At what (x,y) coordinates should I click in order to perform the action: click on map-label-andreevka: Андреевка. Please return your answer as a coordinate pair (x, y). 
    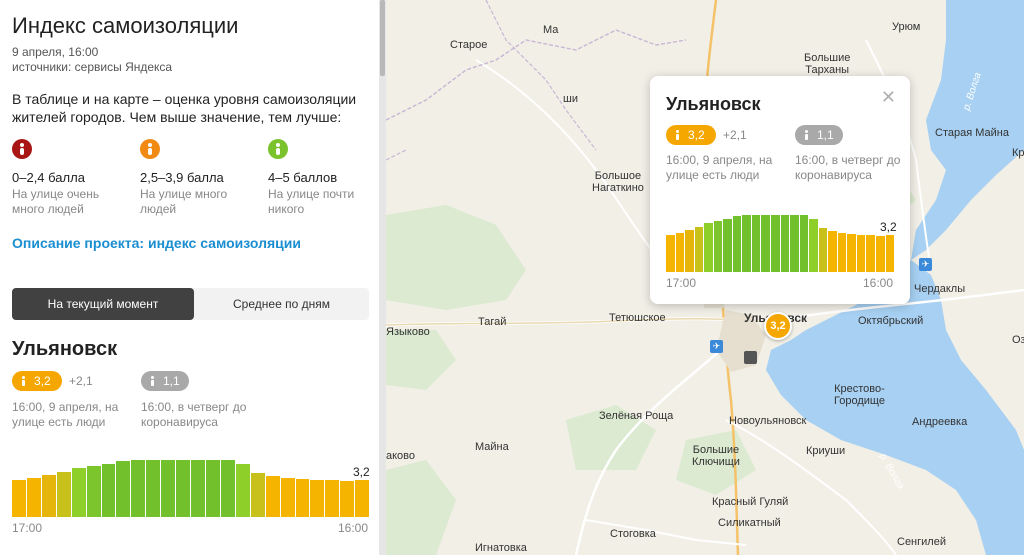
    Looking at the image, I should click on (940, 422).